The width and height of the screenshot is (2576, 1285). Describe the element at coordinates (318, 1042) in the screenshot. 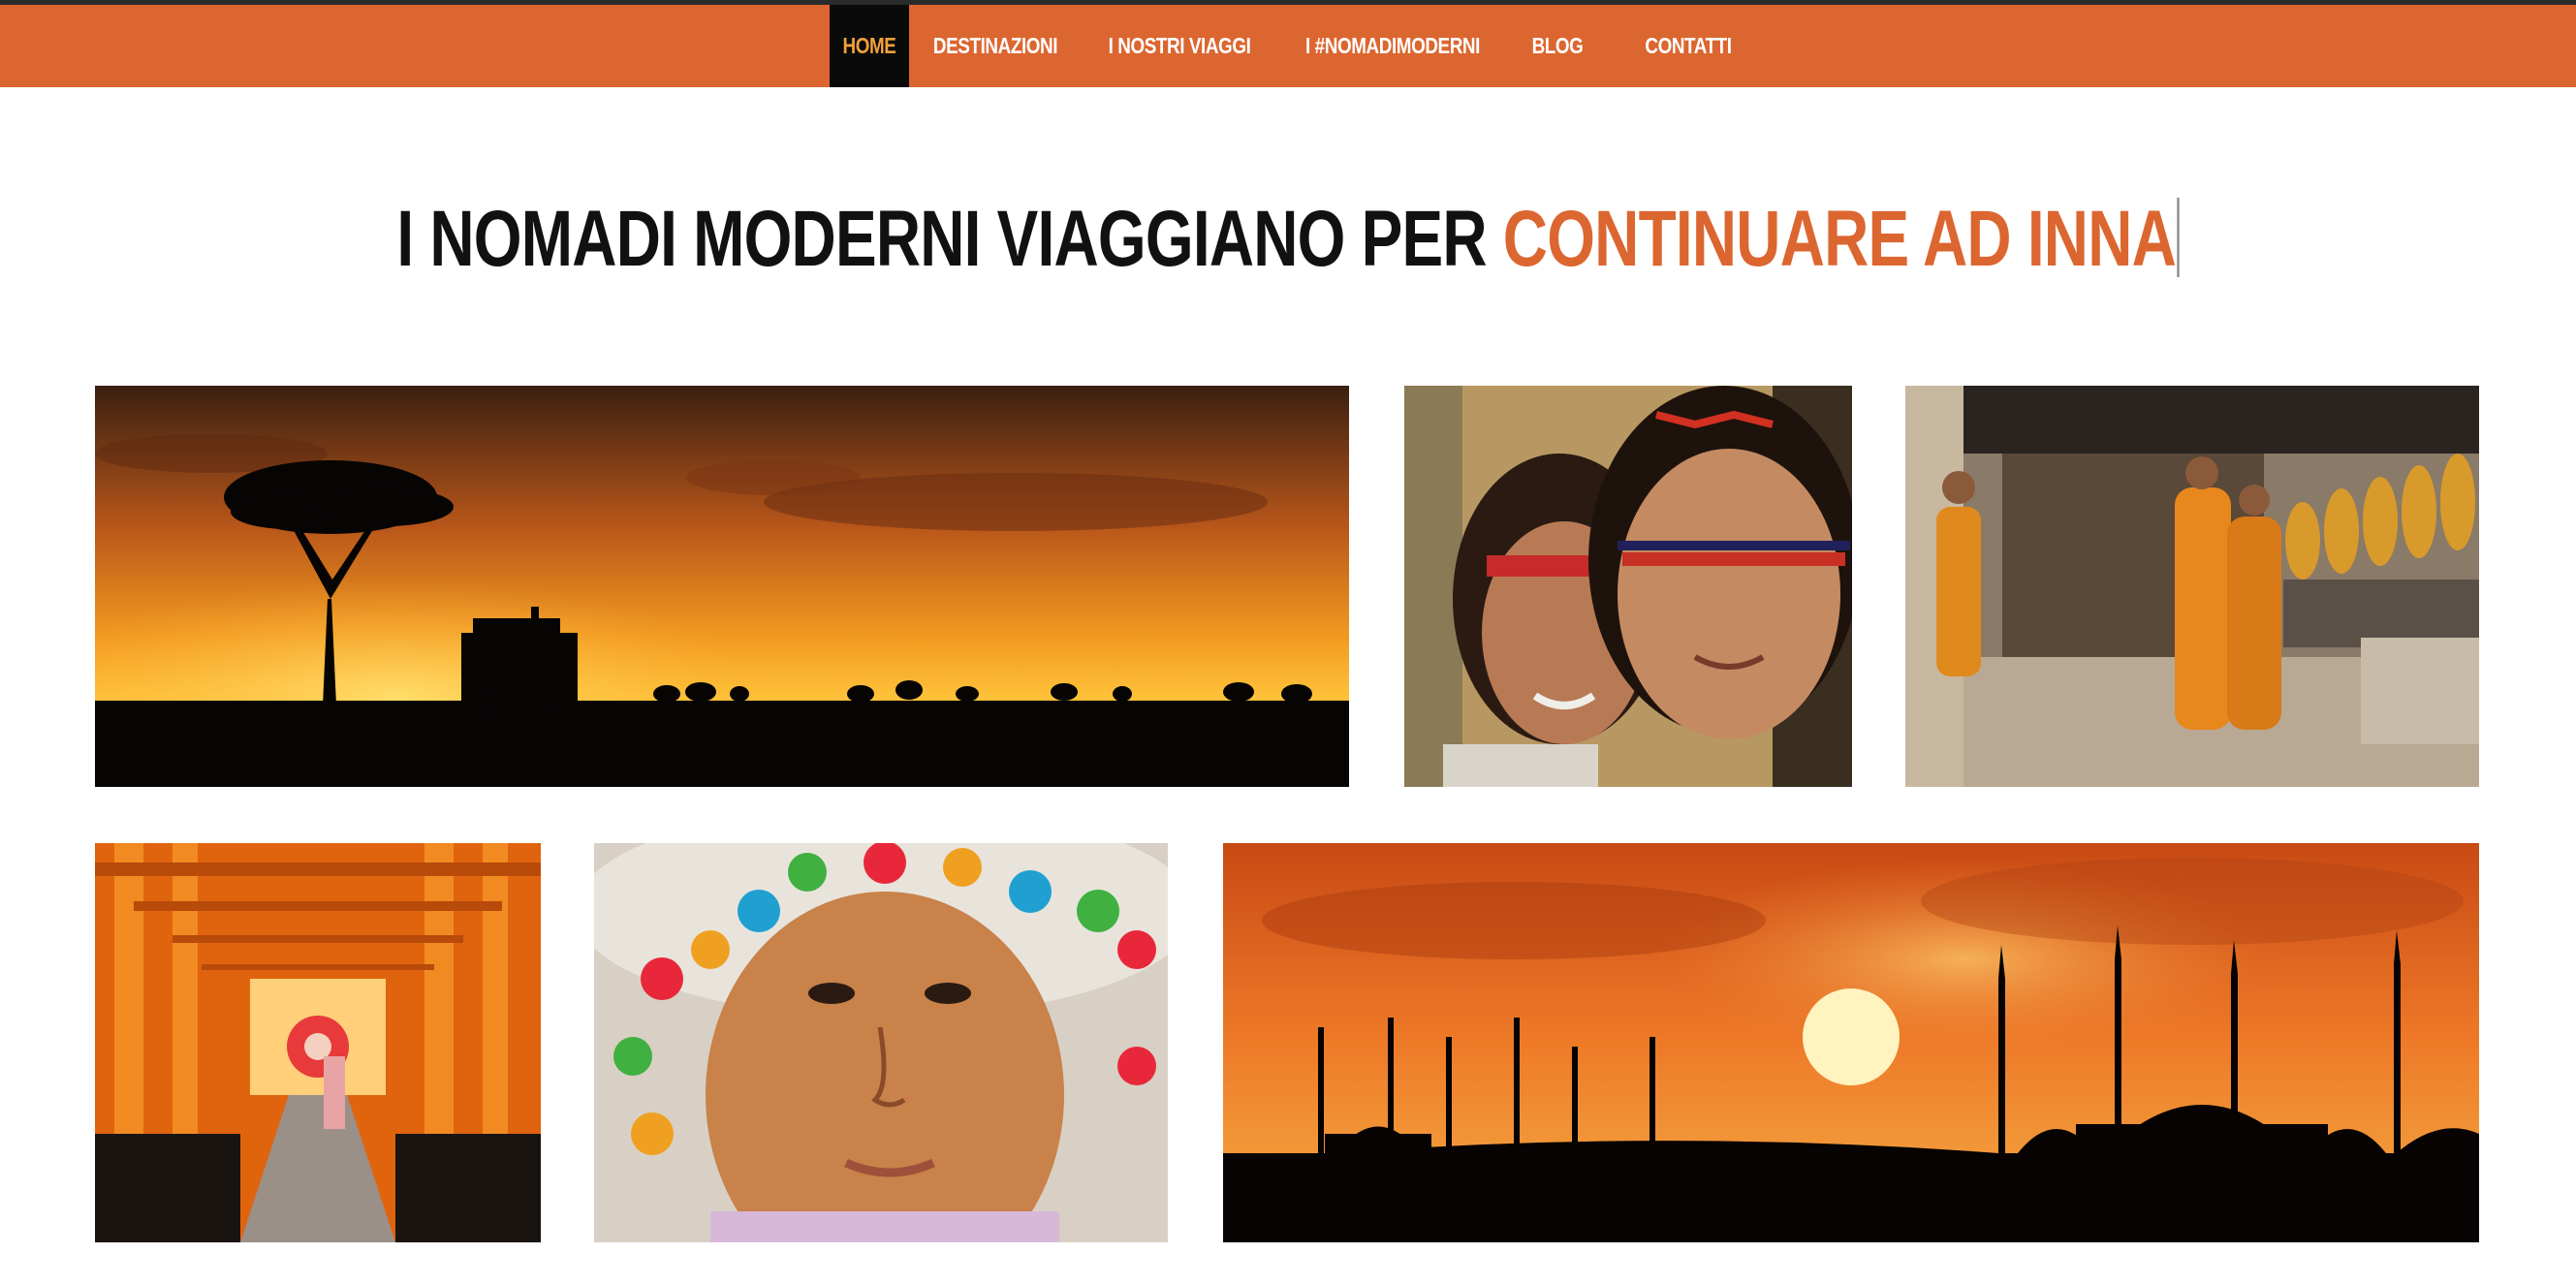

I see `photo-torii-gates` at that location.